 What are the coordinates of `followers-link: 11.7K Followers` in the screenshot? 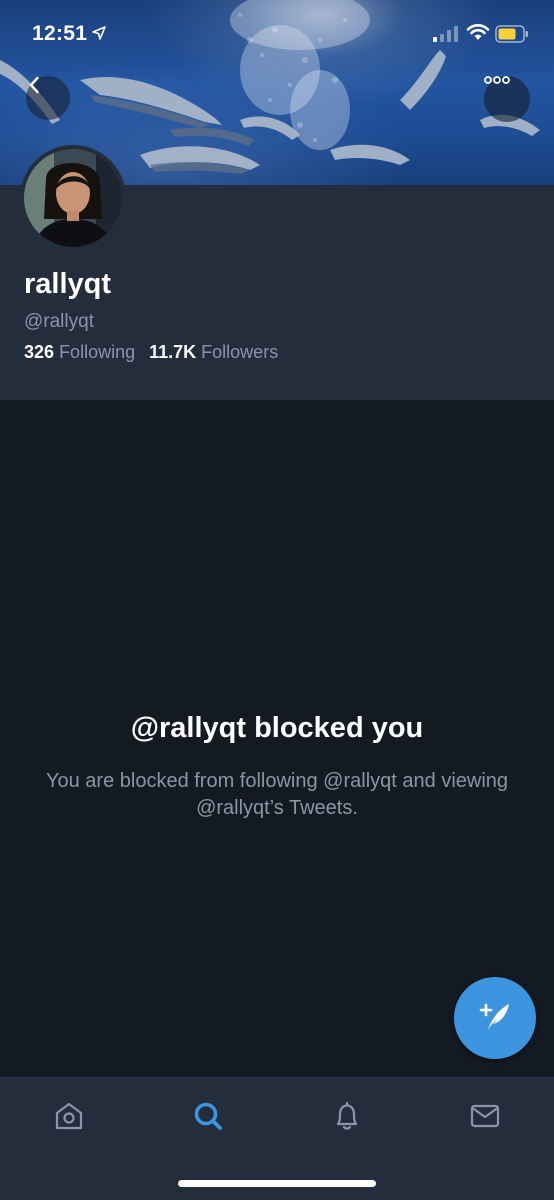 It's located at (213, 352).